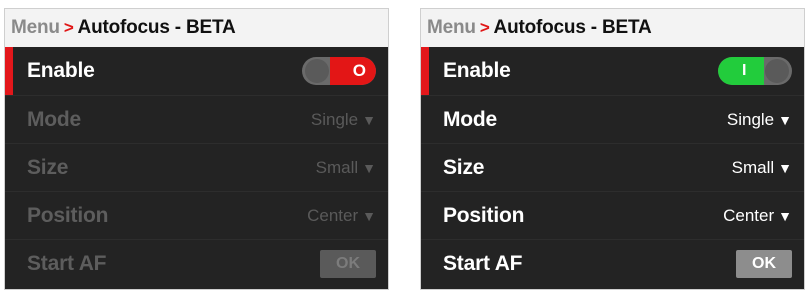 This screenshot has height=297, width=808. What do you see at coordinates (339, 71) in the screenshot?
I see `enable-toggle: O` at bounding box center [339, 71].